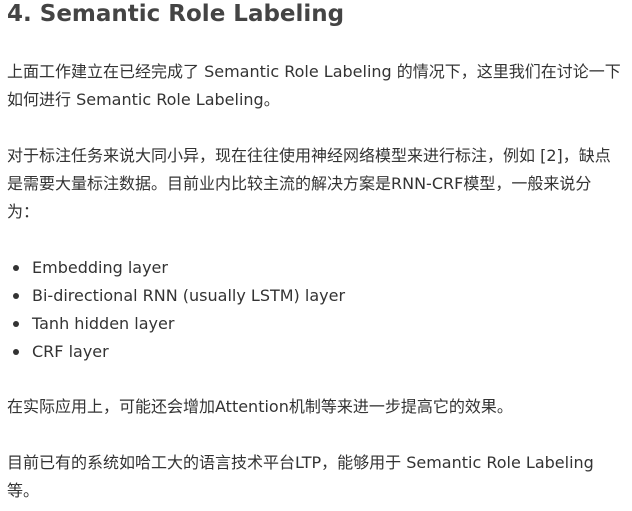 This screenshot has width=632, height=511. What do you see at coordinates (176, 324) in the screenshot?
I see `list-item: Tanh hidden layer` at bounding box center [176, 324].